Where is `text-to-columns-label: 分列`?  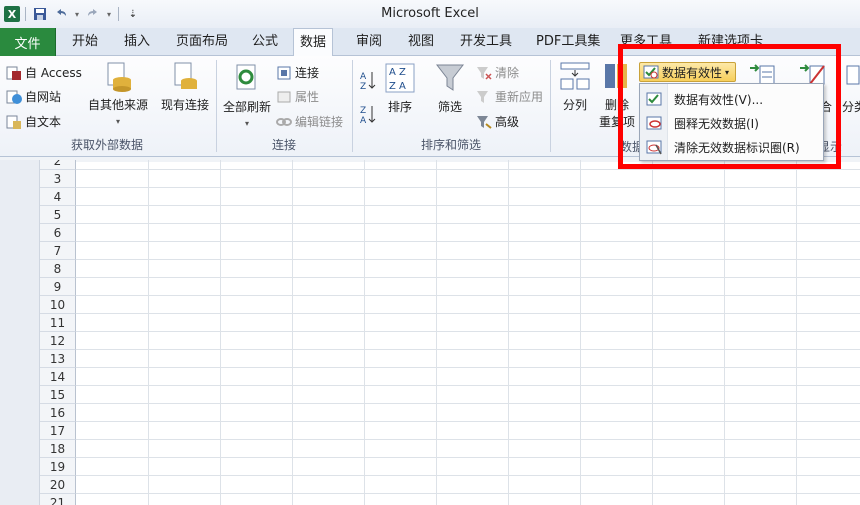
text-to-columns-label: 分列 is located at coordinates (574, 105).